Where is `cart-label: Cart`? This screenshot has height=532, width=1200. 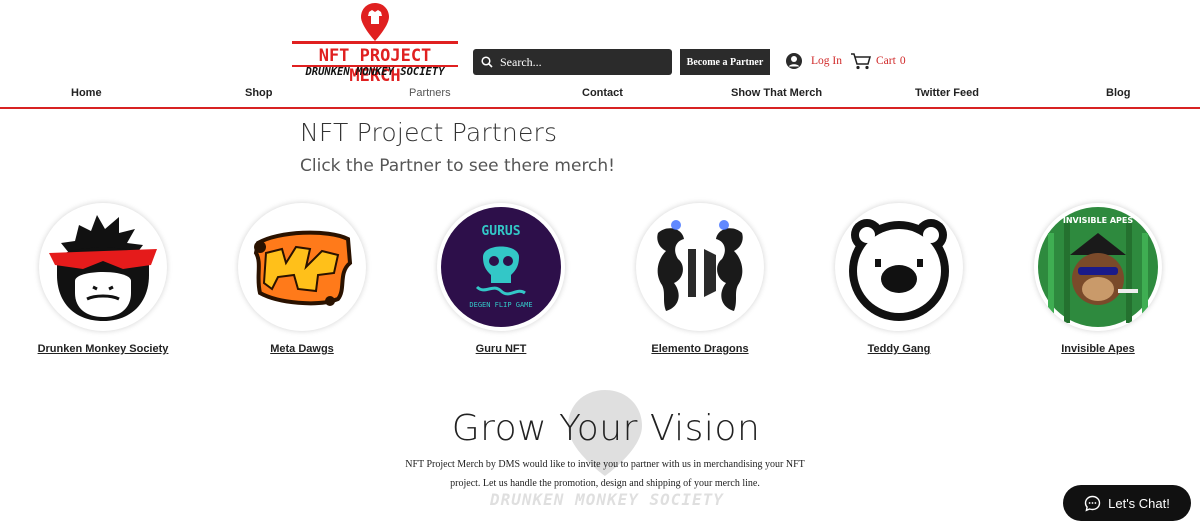
cart-label: Cart is located at coordinates (886, 61).